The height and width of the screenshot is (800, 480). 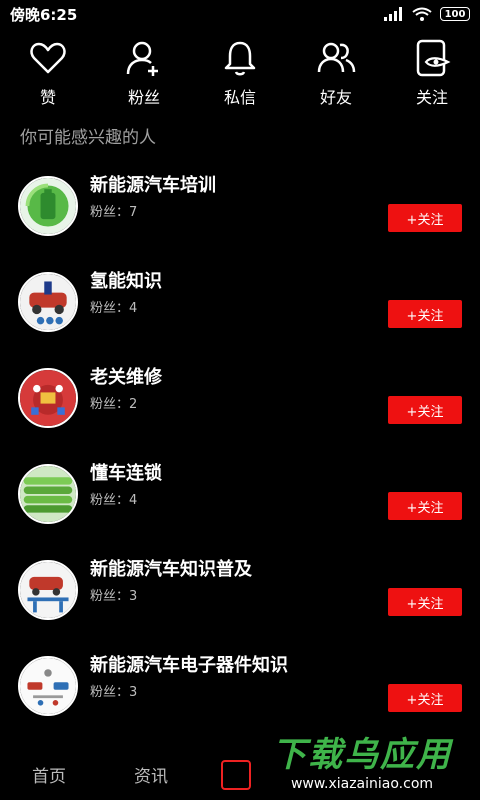 I want to click on item-title: 氢能知识, so click(x=126, y=281).